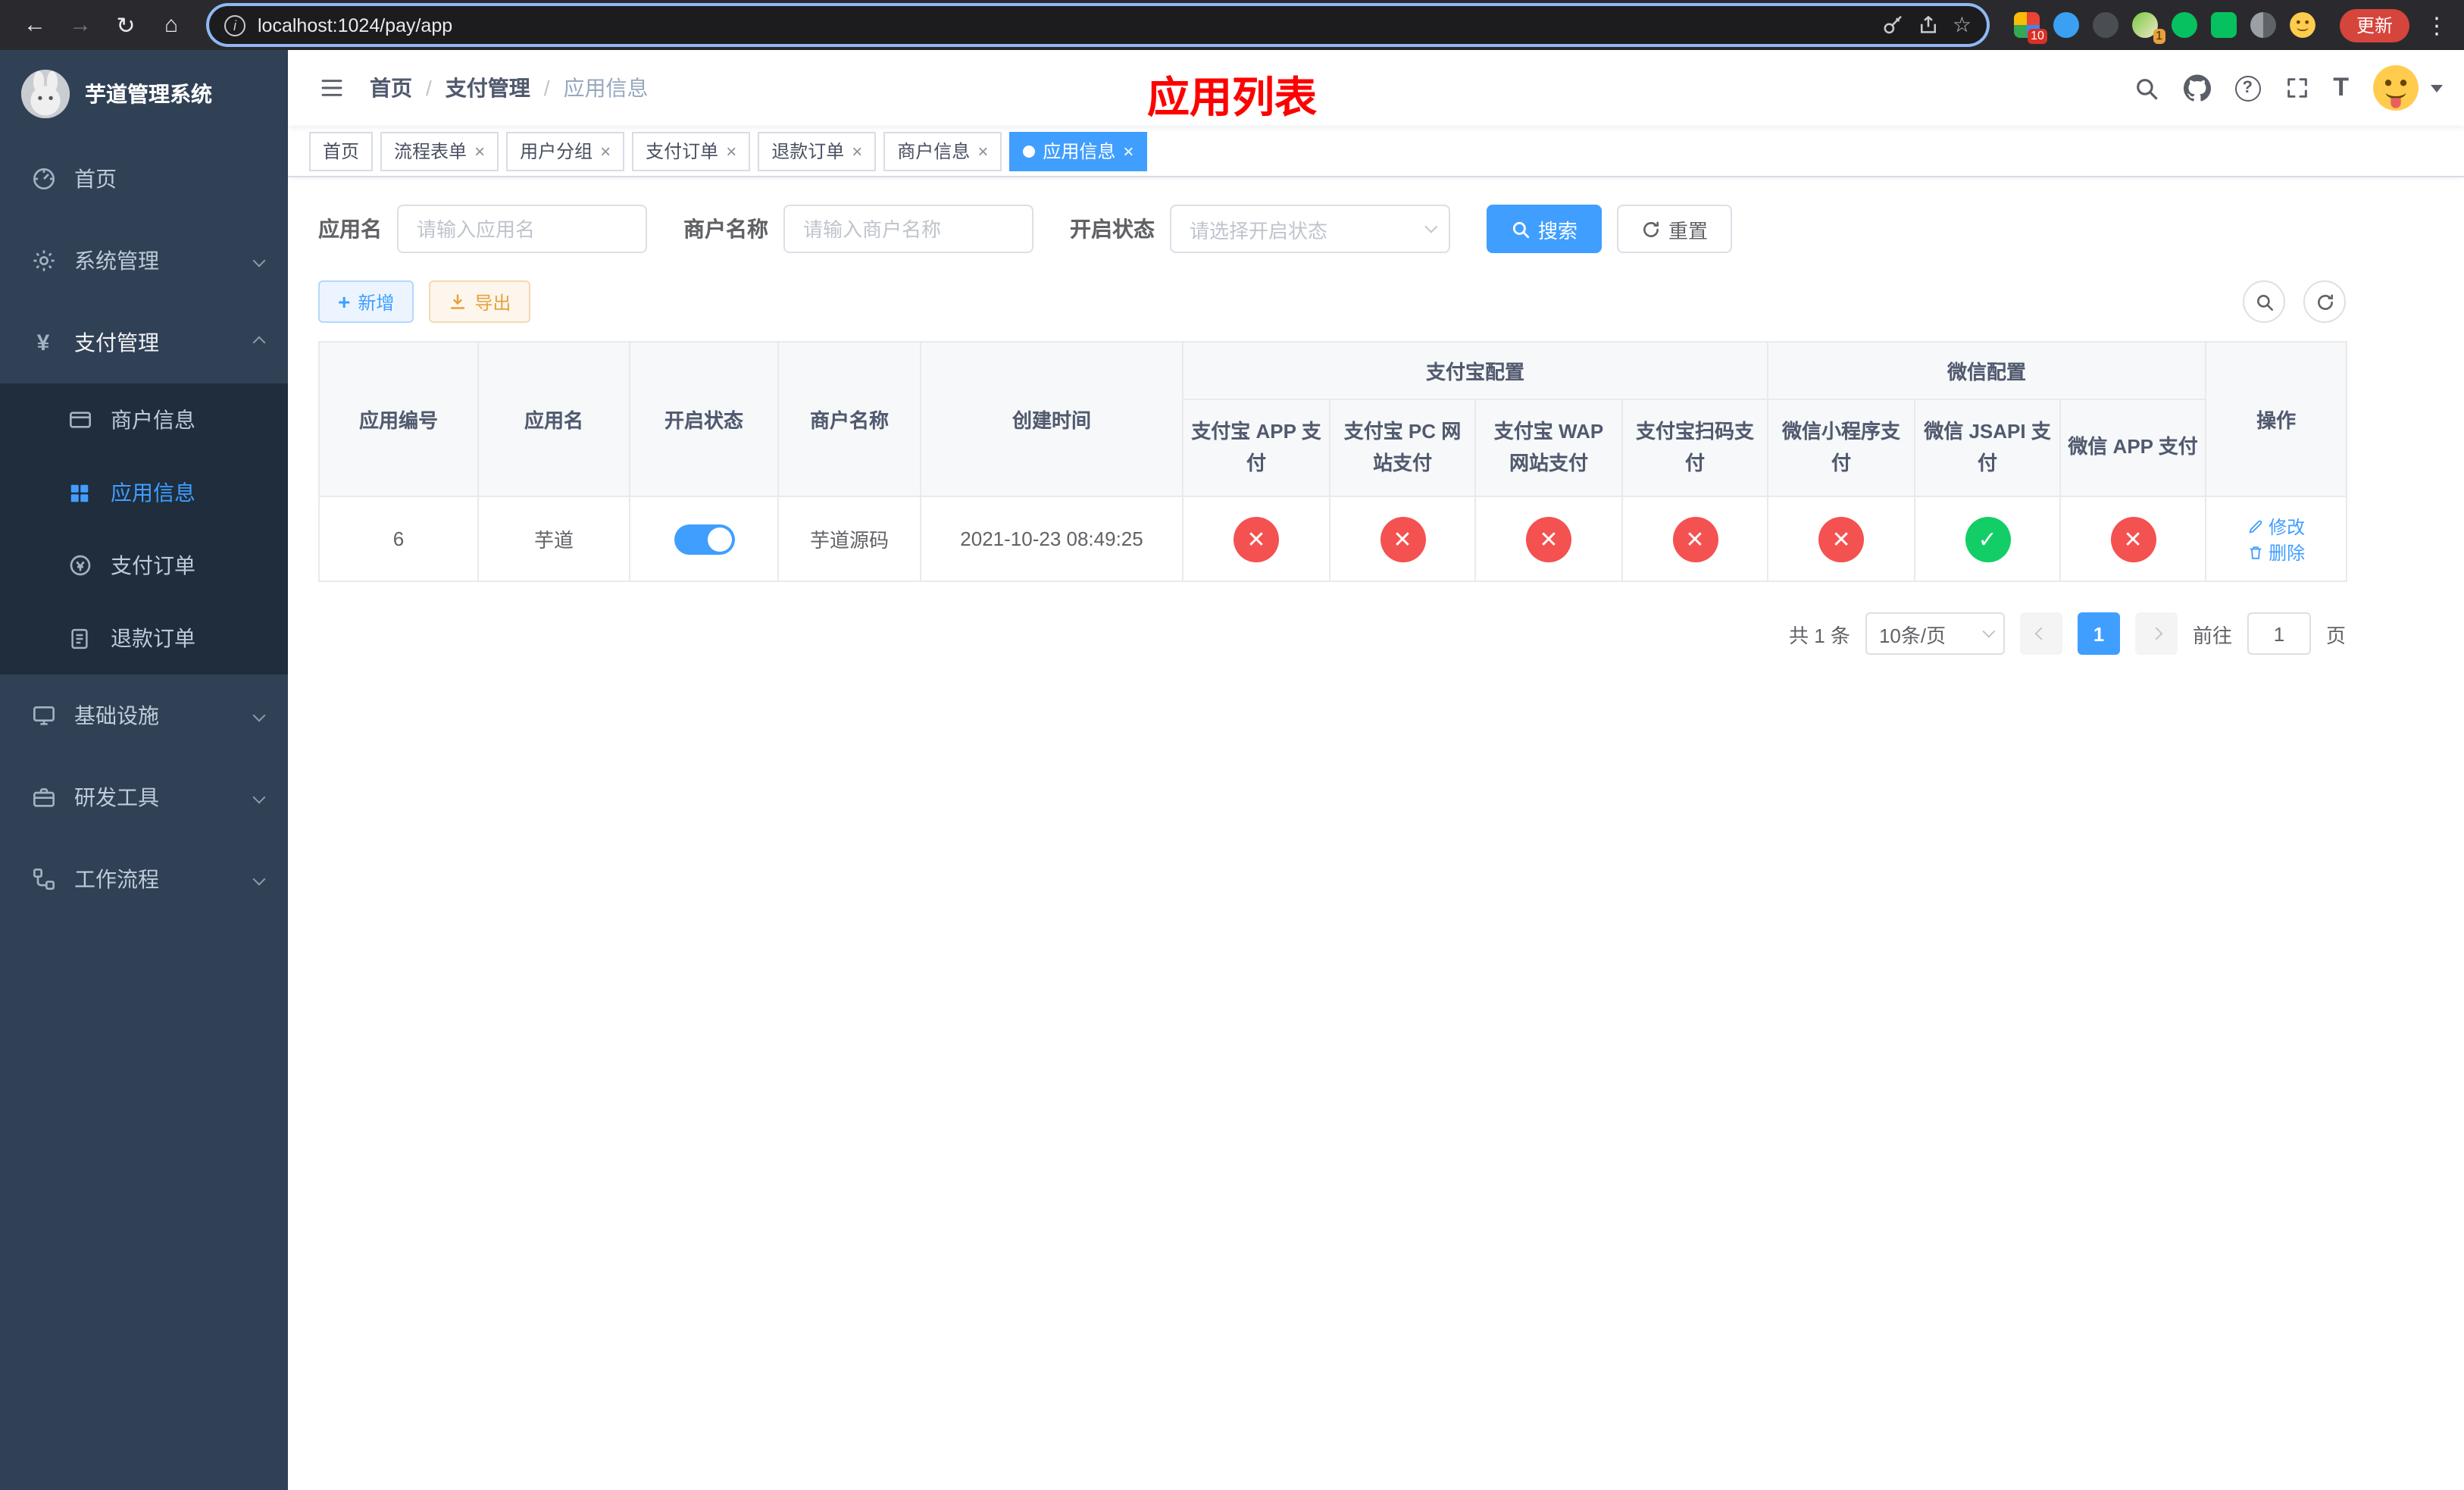 The height and width of the screenshot is (1490, 2464). Describe the element at coordinates (391, 88) in the screenshot. I see `breadcrumb-home: 首页` at that location.